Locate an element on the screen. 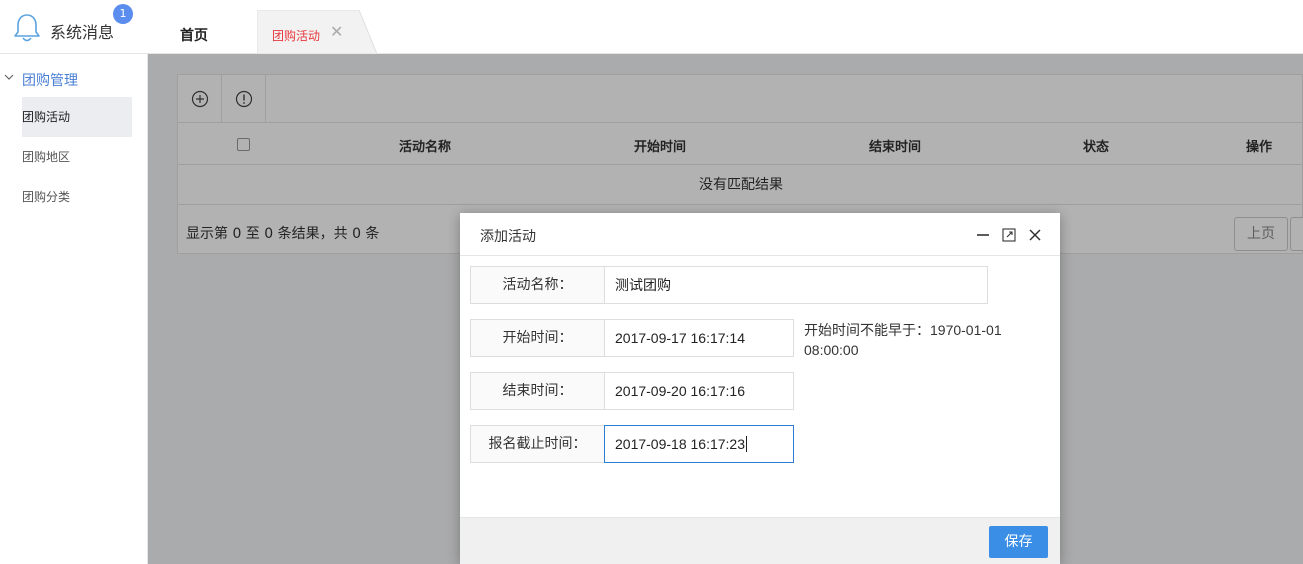  tab-home: 首页 is located at coordinates (194, 35).